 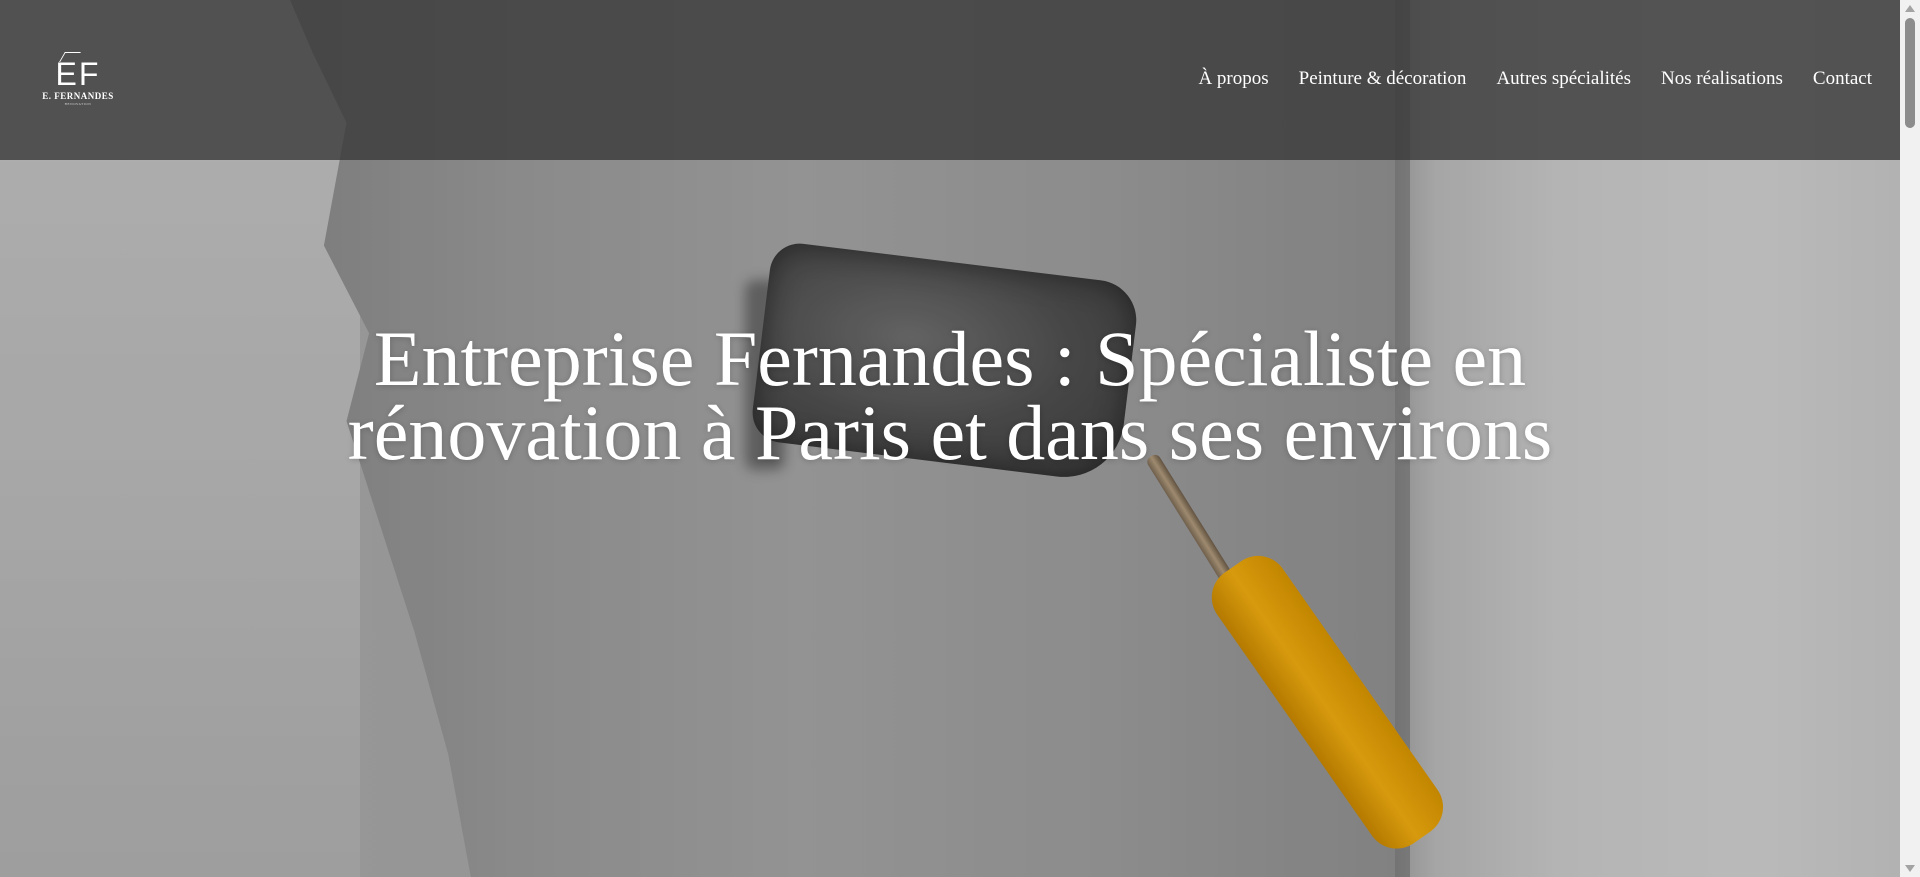 I want to click on nav-item-autres-specialites: Autres spécialités, so click(x=1563, y=79).